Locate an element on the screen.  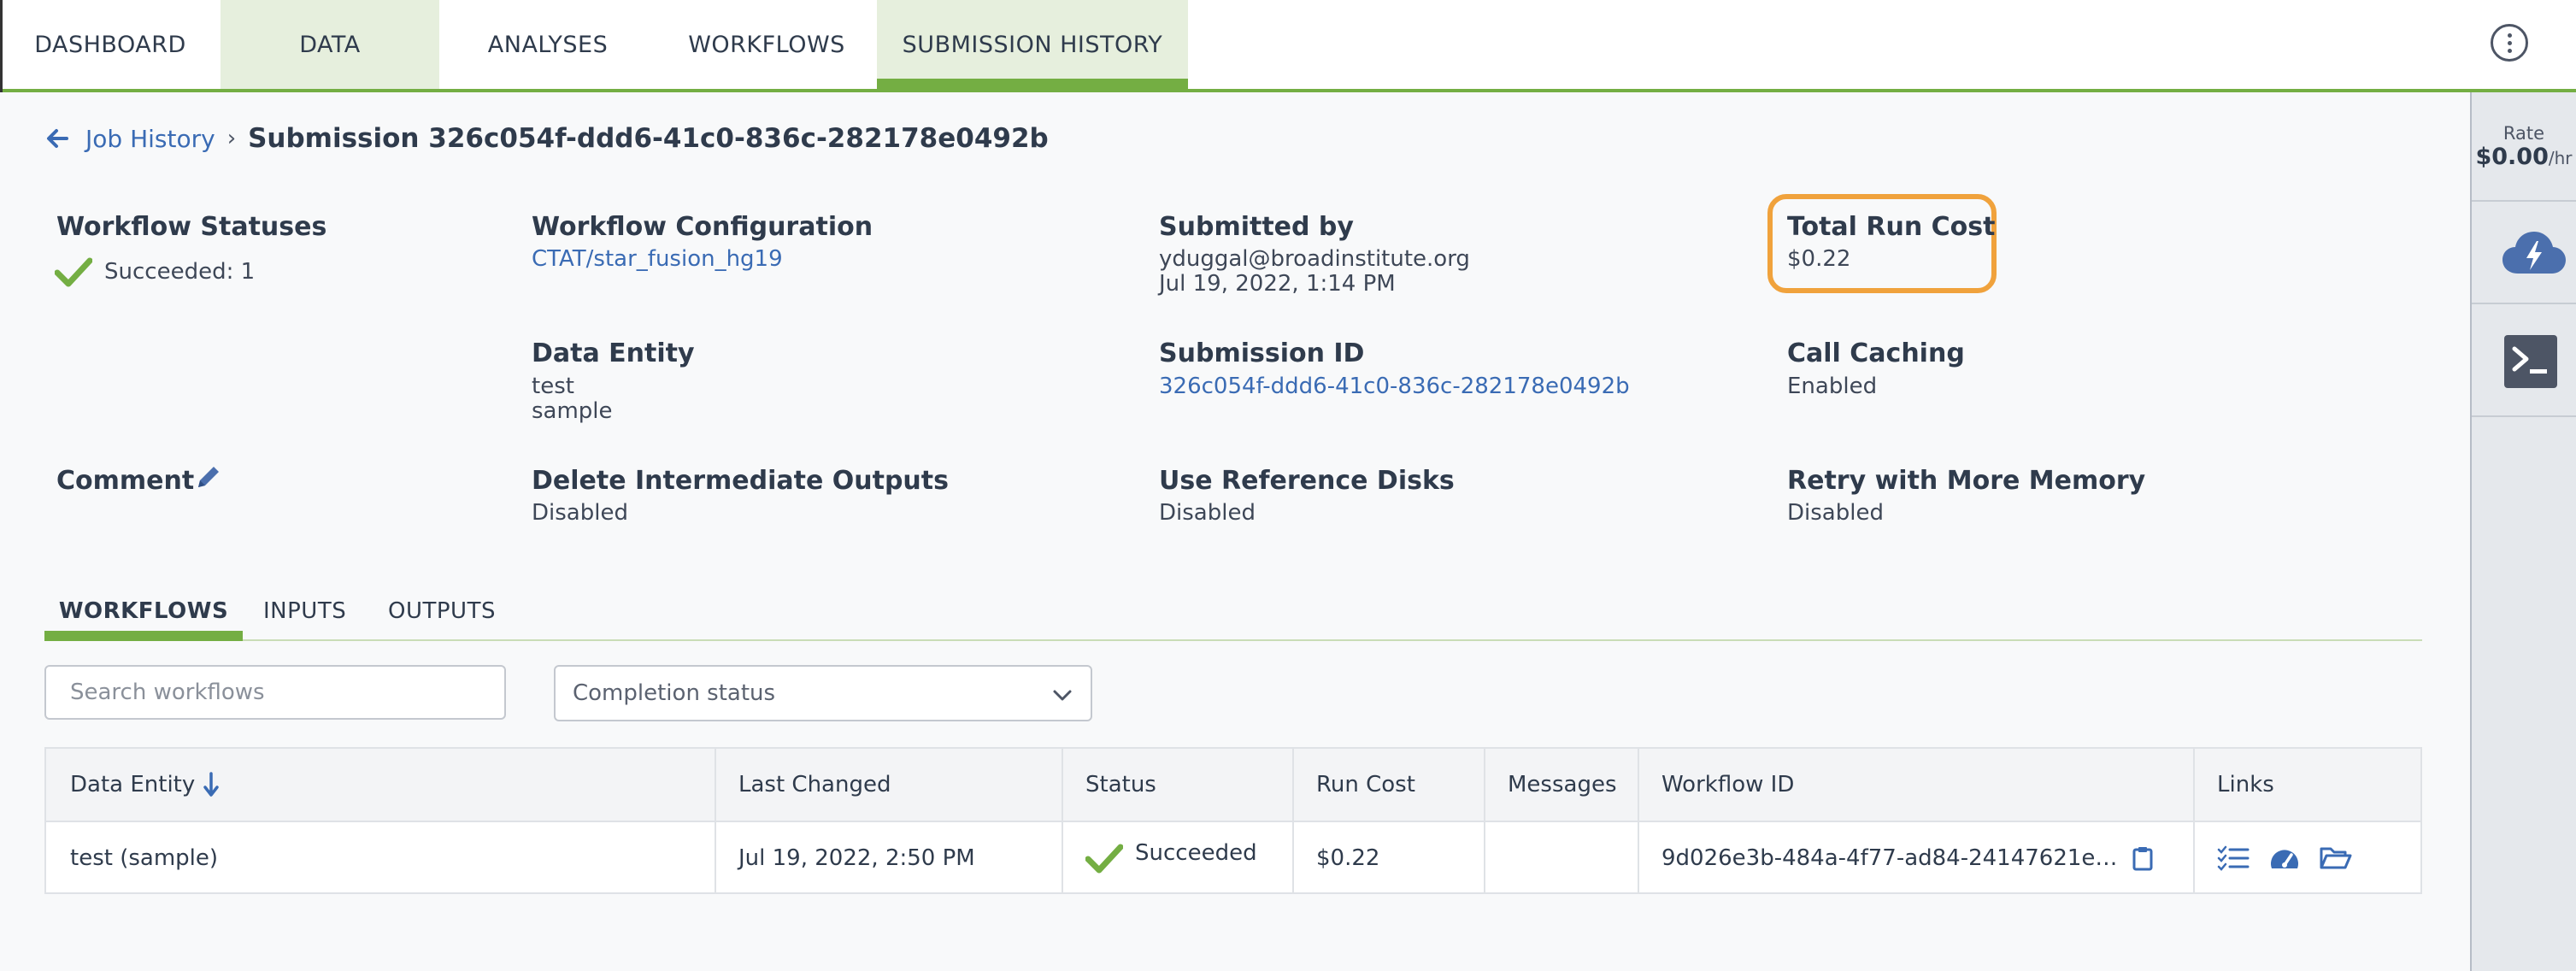
tab-data: DATA is located at coordinates (330, 44).